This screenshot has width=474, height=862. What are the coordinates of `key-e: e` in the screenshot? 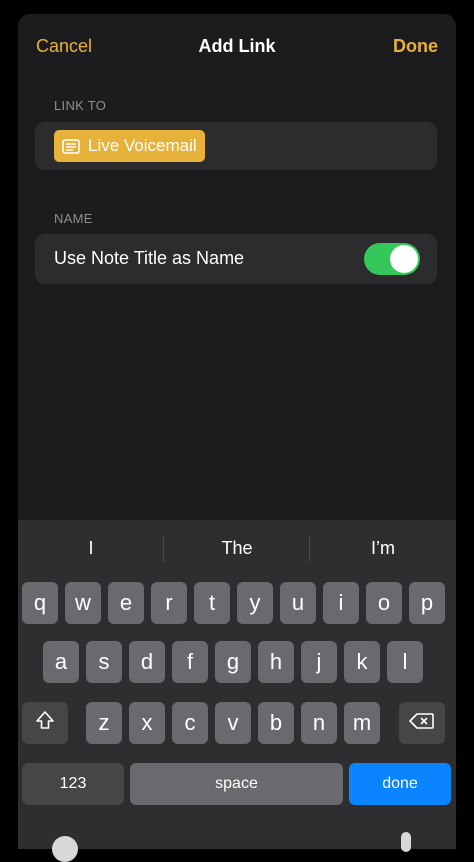 It's located at (126, 603).